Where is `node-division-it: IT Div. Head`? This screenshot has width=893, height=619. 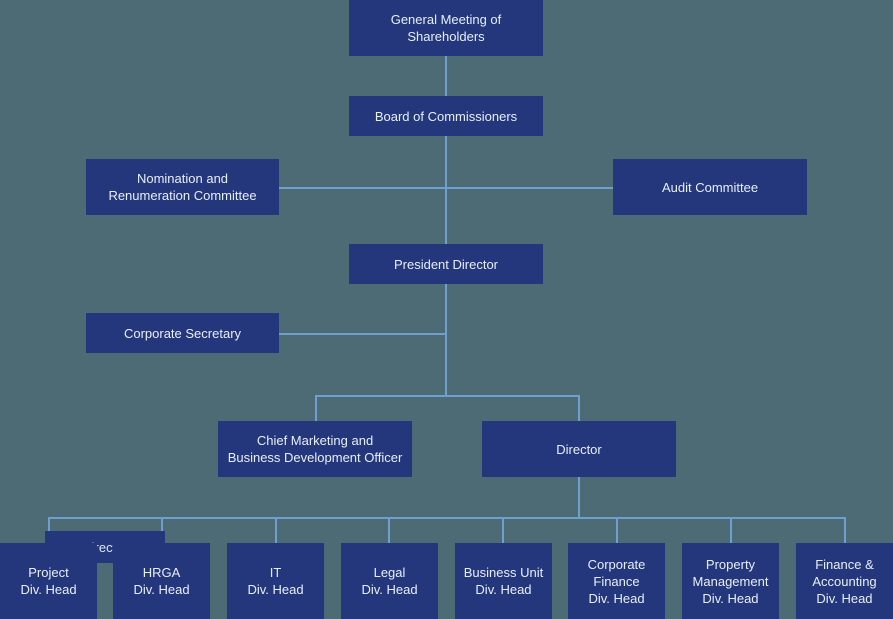
node-division-it: IT Div. Head is located at coordinates (275, 581).